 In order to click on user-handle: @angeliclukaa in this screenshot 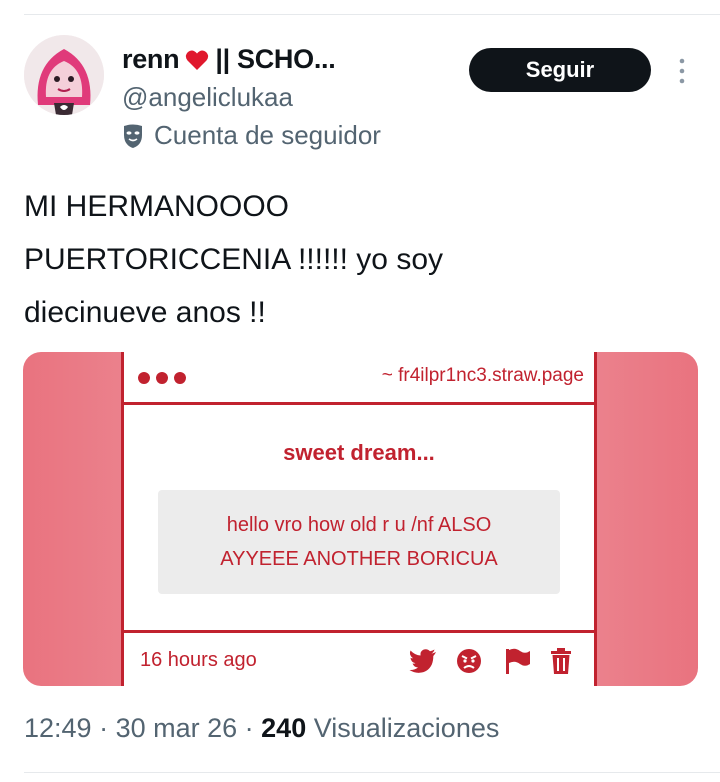, I will do `click(207, 97)`.